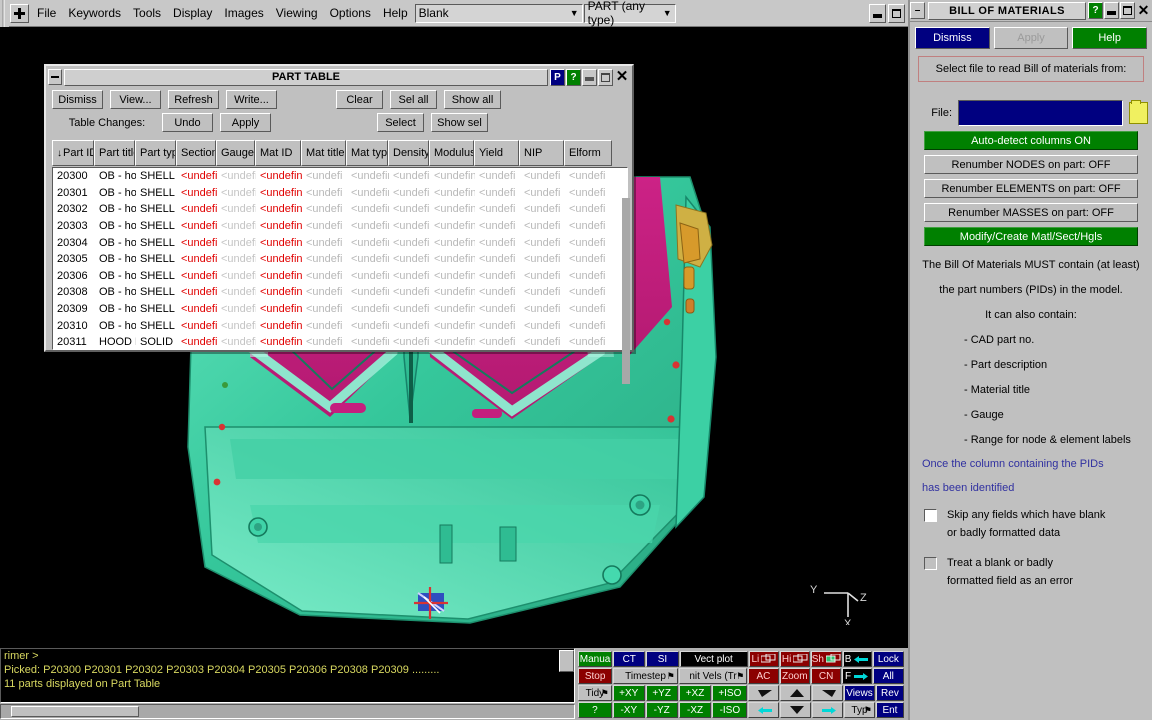  I want to click on menu-help: Help, so click(395, 13).